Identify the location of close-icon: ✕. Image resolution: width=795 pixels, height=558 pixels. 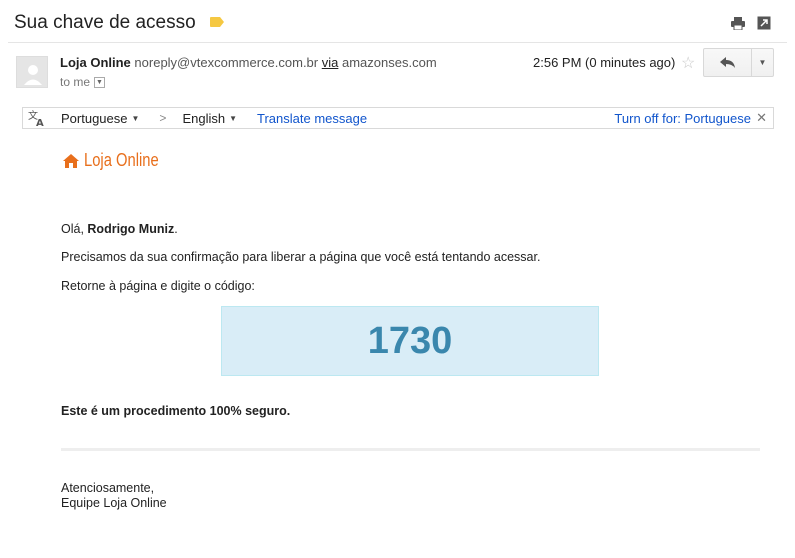
(761, 118).